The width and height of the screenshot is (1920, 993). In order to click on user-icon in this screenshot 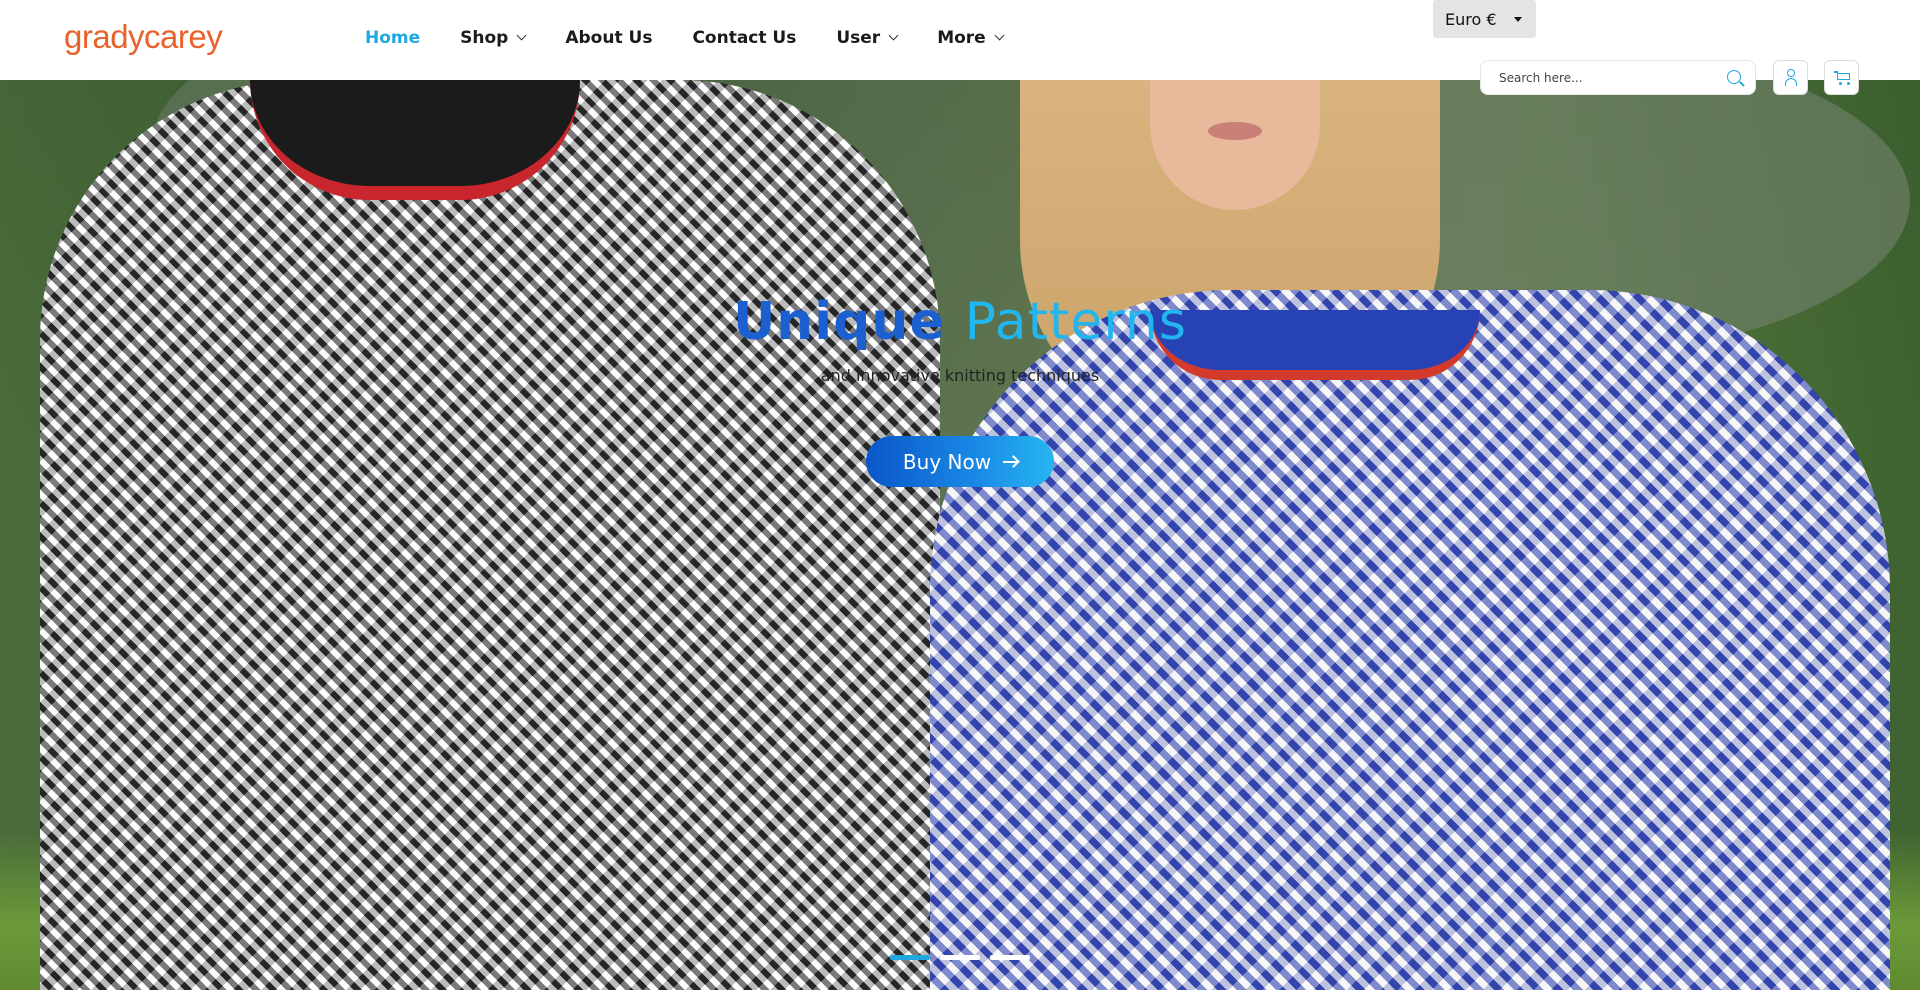, I will do `click(1791, 77)`.